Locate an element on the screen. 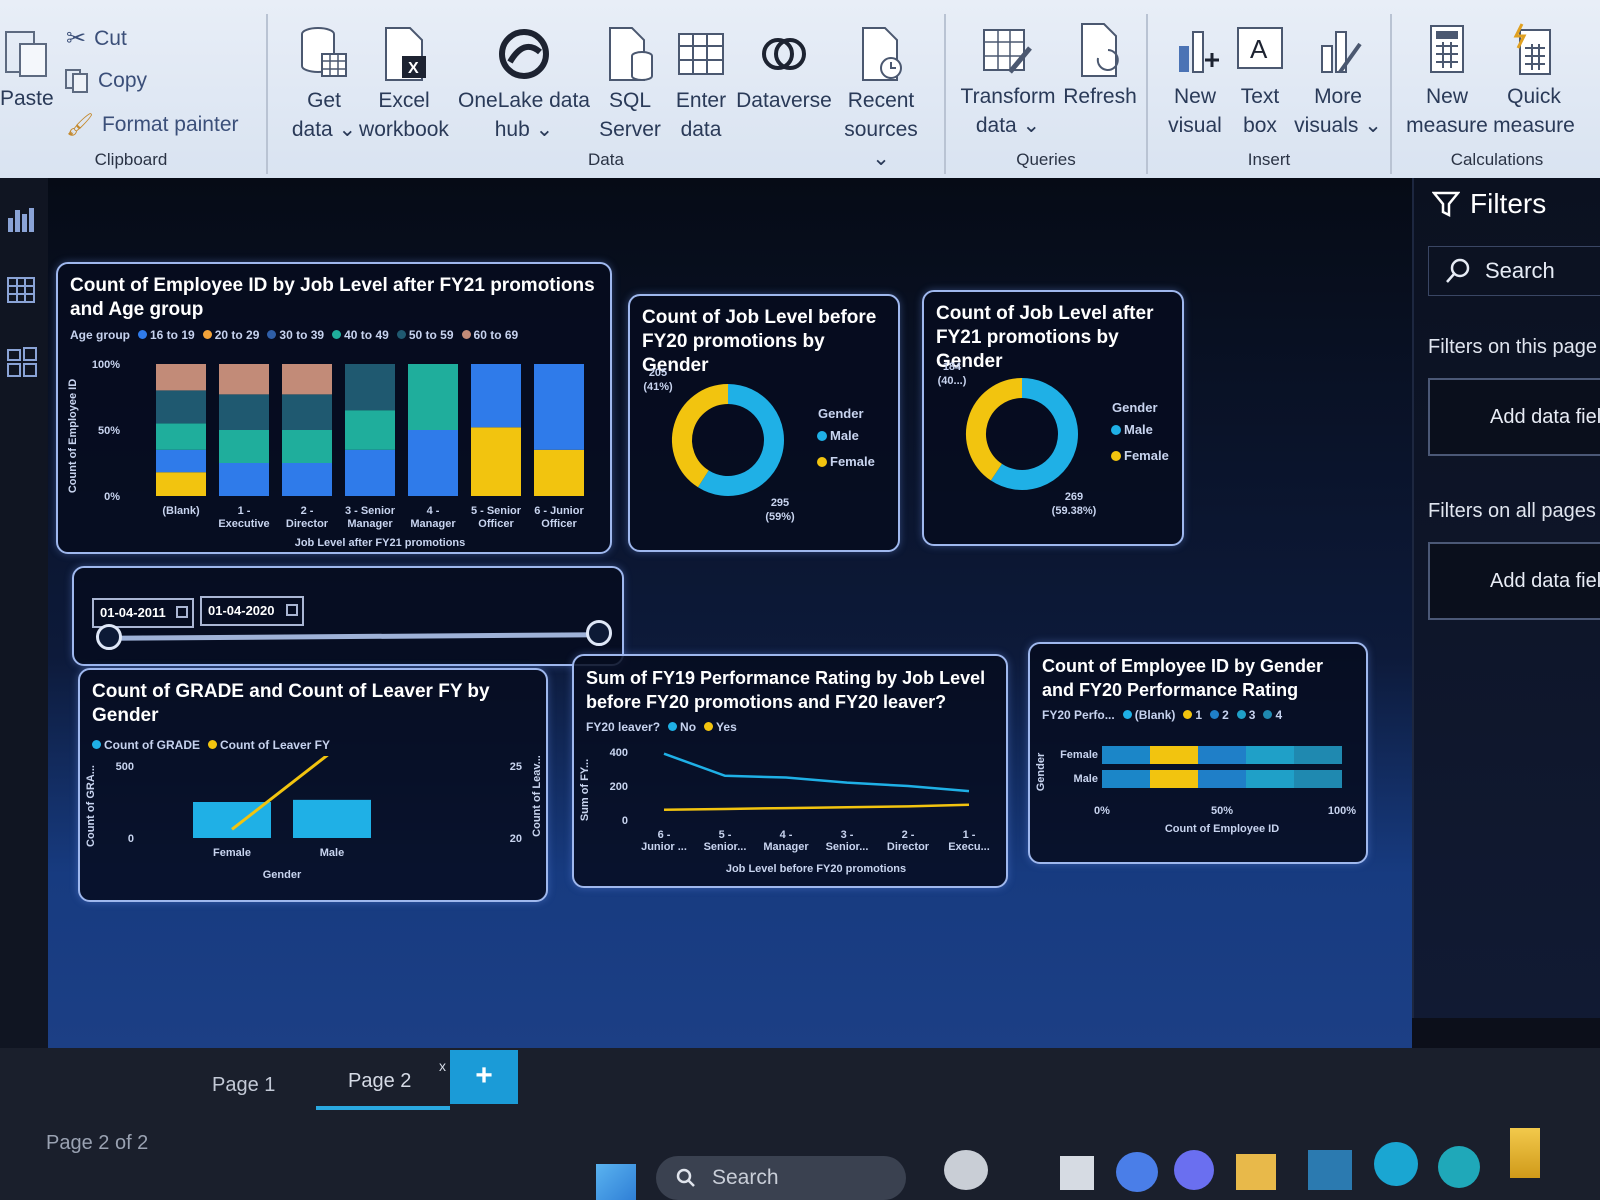  excel-label-2: workbook is located at coordinates (404, 129).